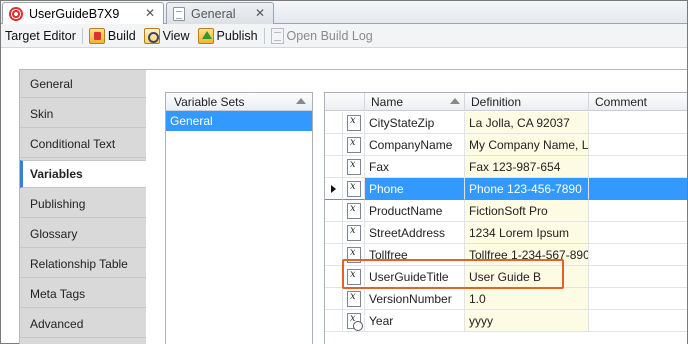 The image size is (688, 344). I want to click on table-row: PhonePhone 123-456-7890, so click(506, 189).